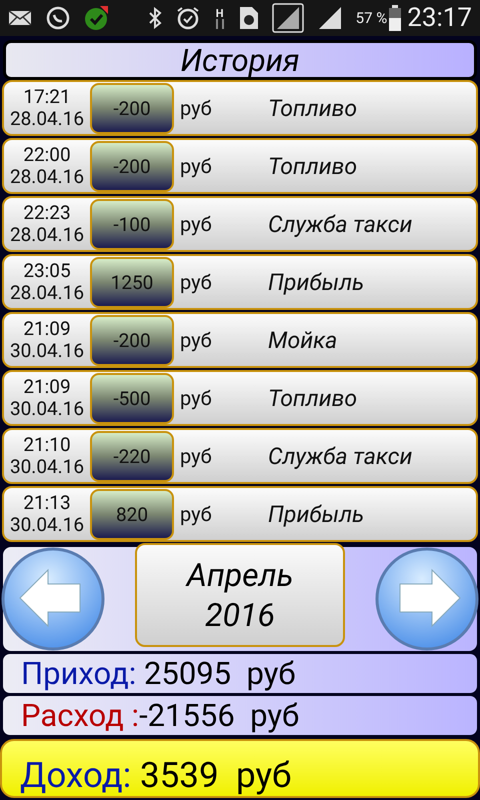  I want to click on amount-field: -500, so click(132, 398).